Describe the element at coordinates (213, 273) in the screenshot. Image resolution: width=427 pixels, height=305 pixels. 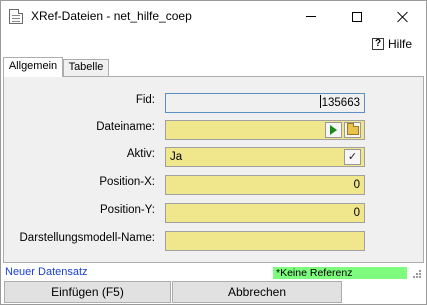
I see `status-bar: Neuer Datensatz *Keine Referenz` at that location.